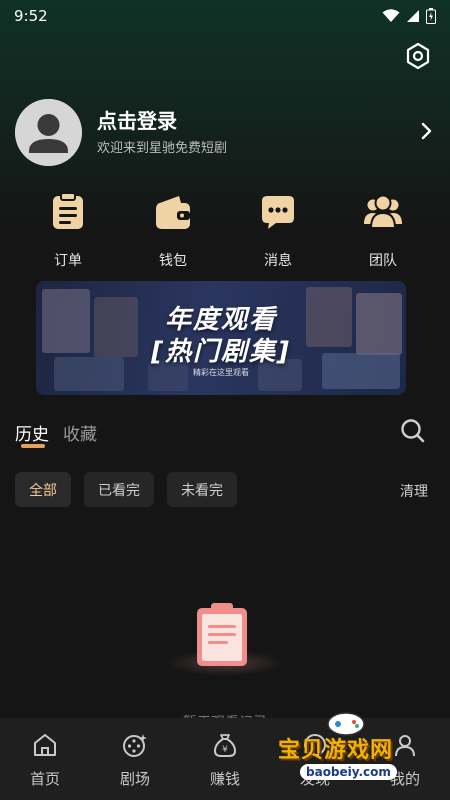 This screenshot has height=800, width=450. Describe the element at coordinates (80, 435) in the screenshot. I see `tab-label: 收藏` at that location.